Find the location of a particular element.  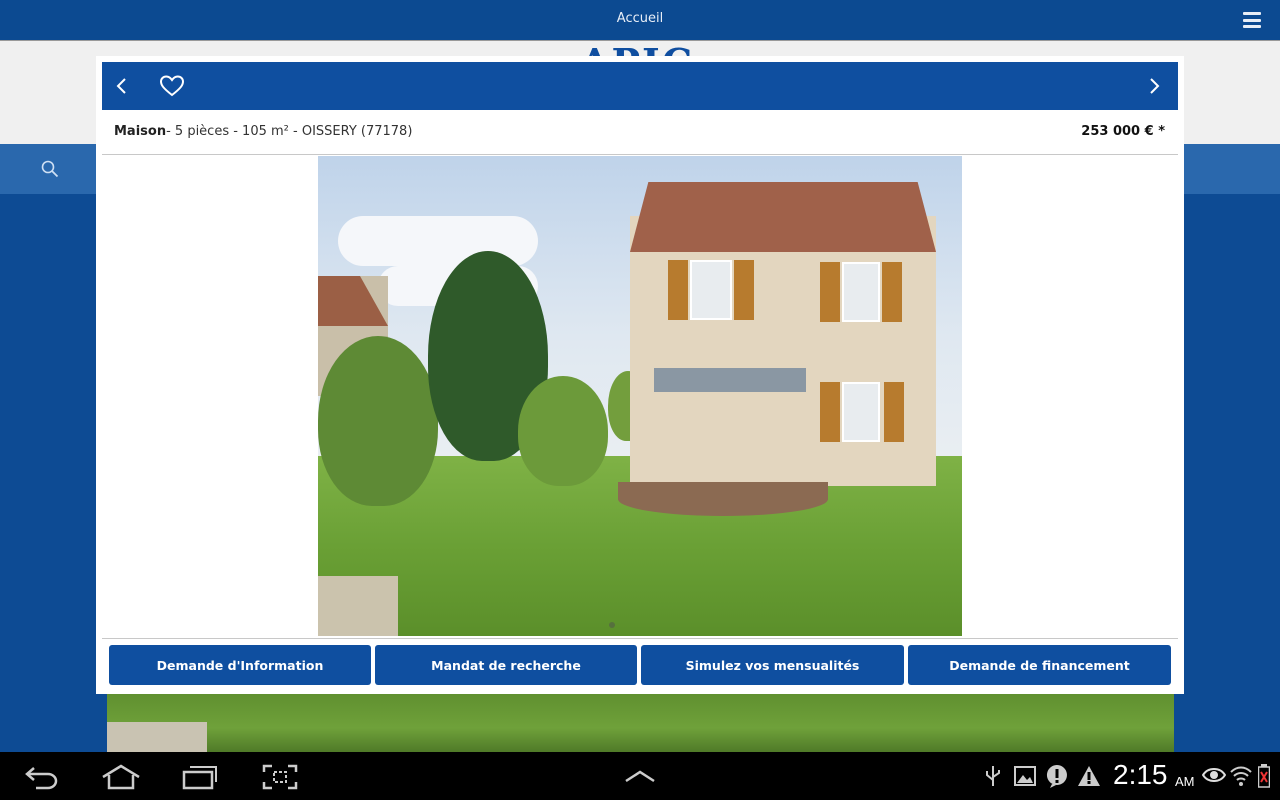

search-mandate-button: Mandat de recherche is located at coordinates (506, 665).